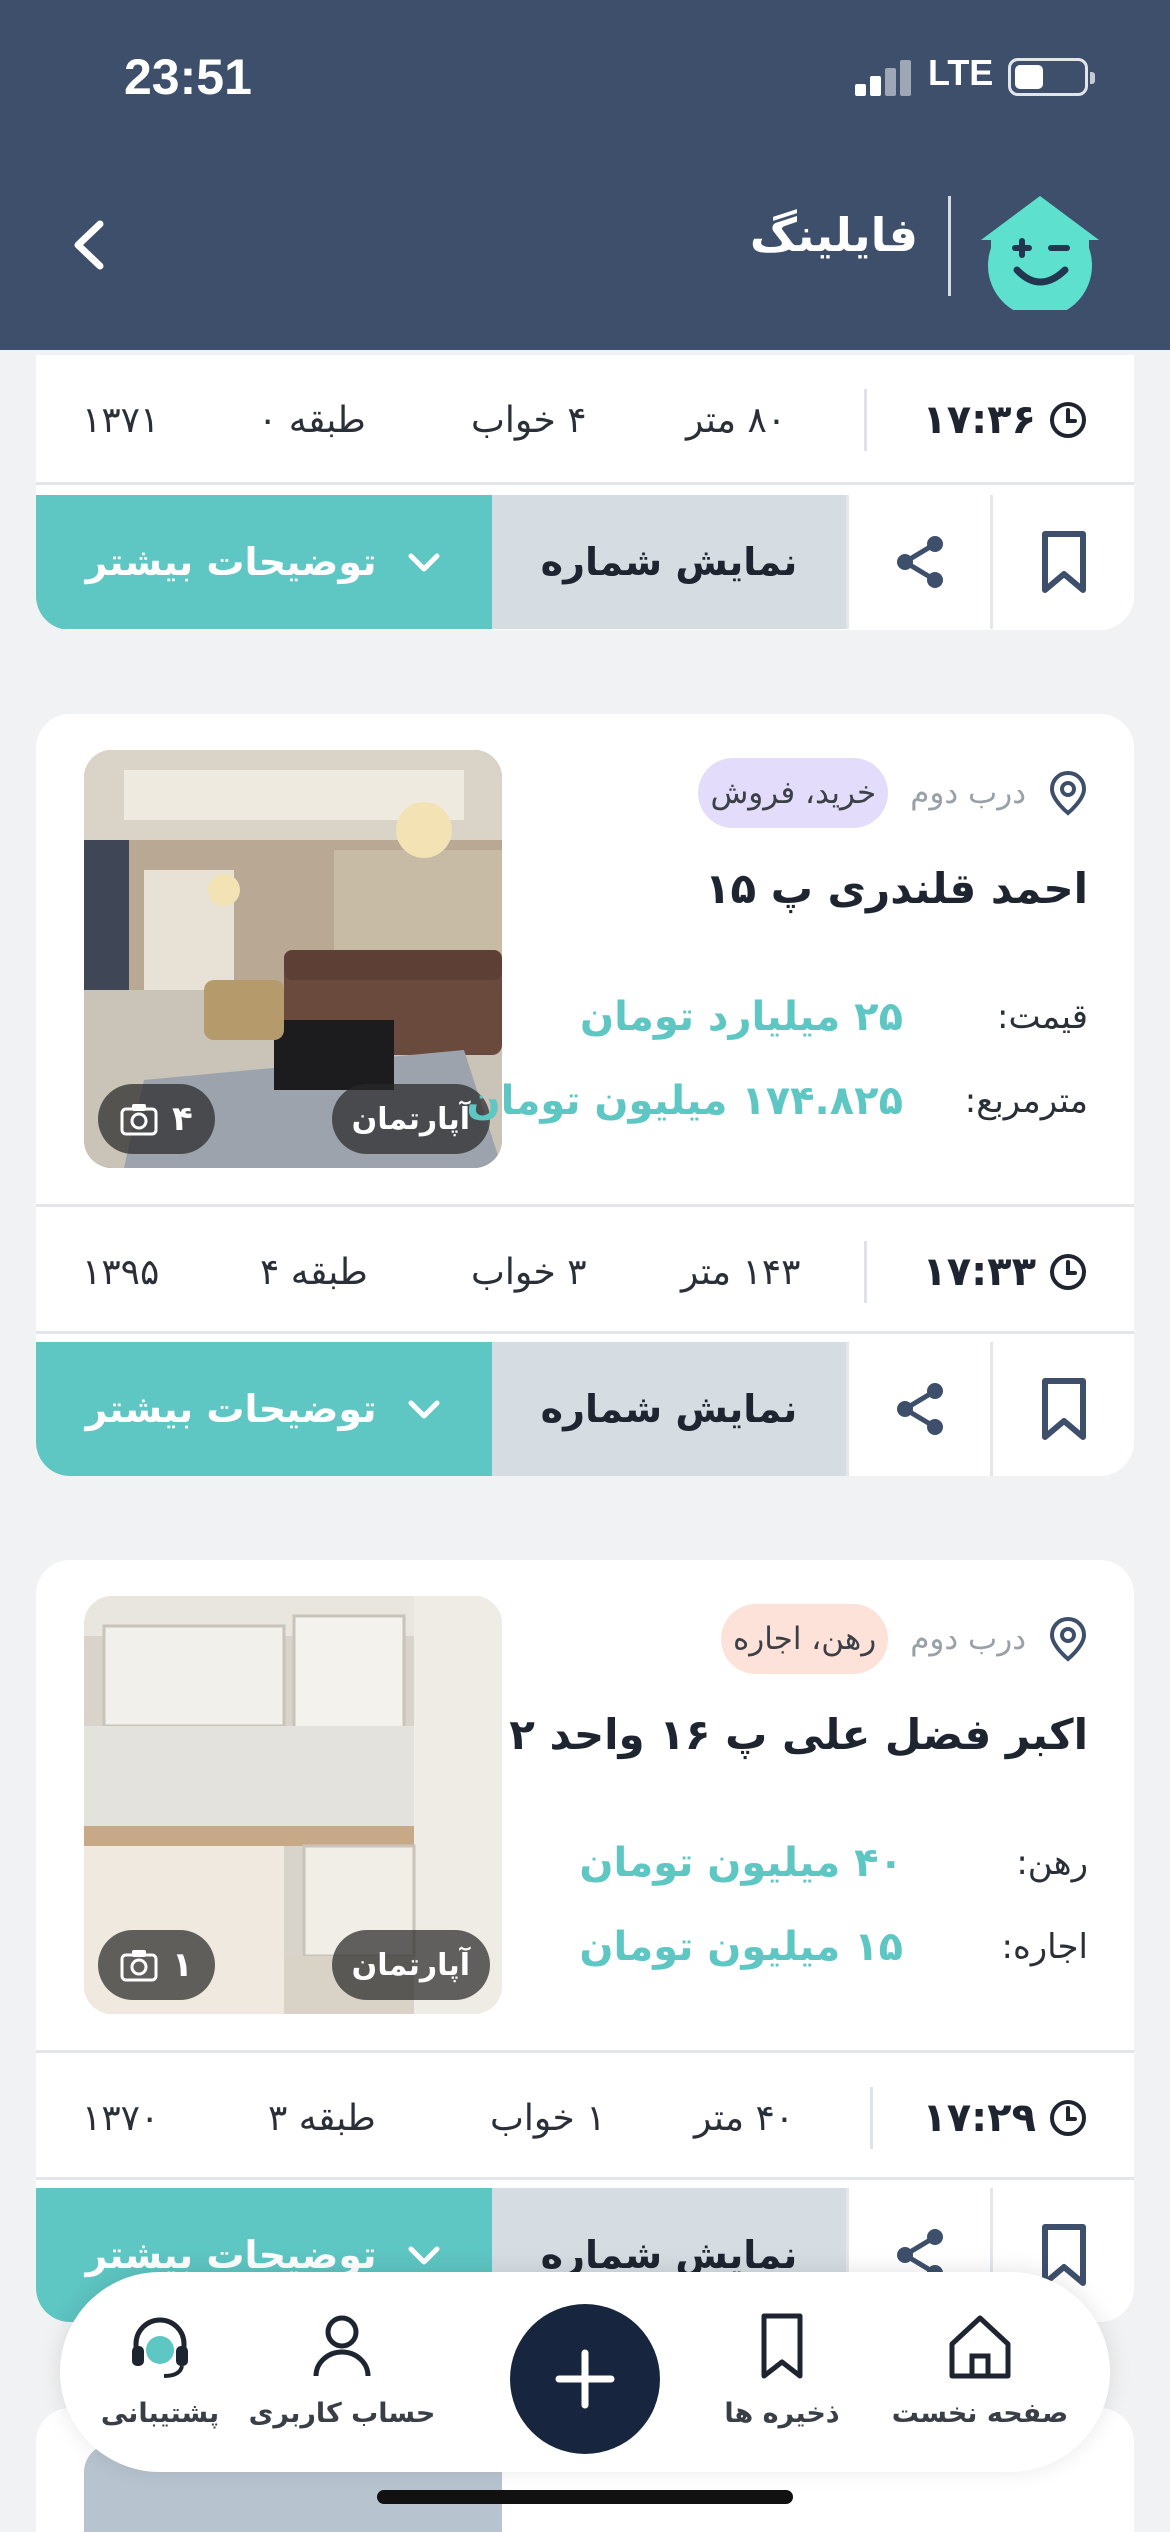  I want to click on listing-info-row: ۱۷:۳۶ ۸۰ متر ۴ خواب طبقه ۰ ۱۳۷۱, so click(585, 420).